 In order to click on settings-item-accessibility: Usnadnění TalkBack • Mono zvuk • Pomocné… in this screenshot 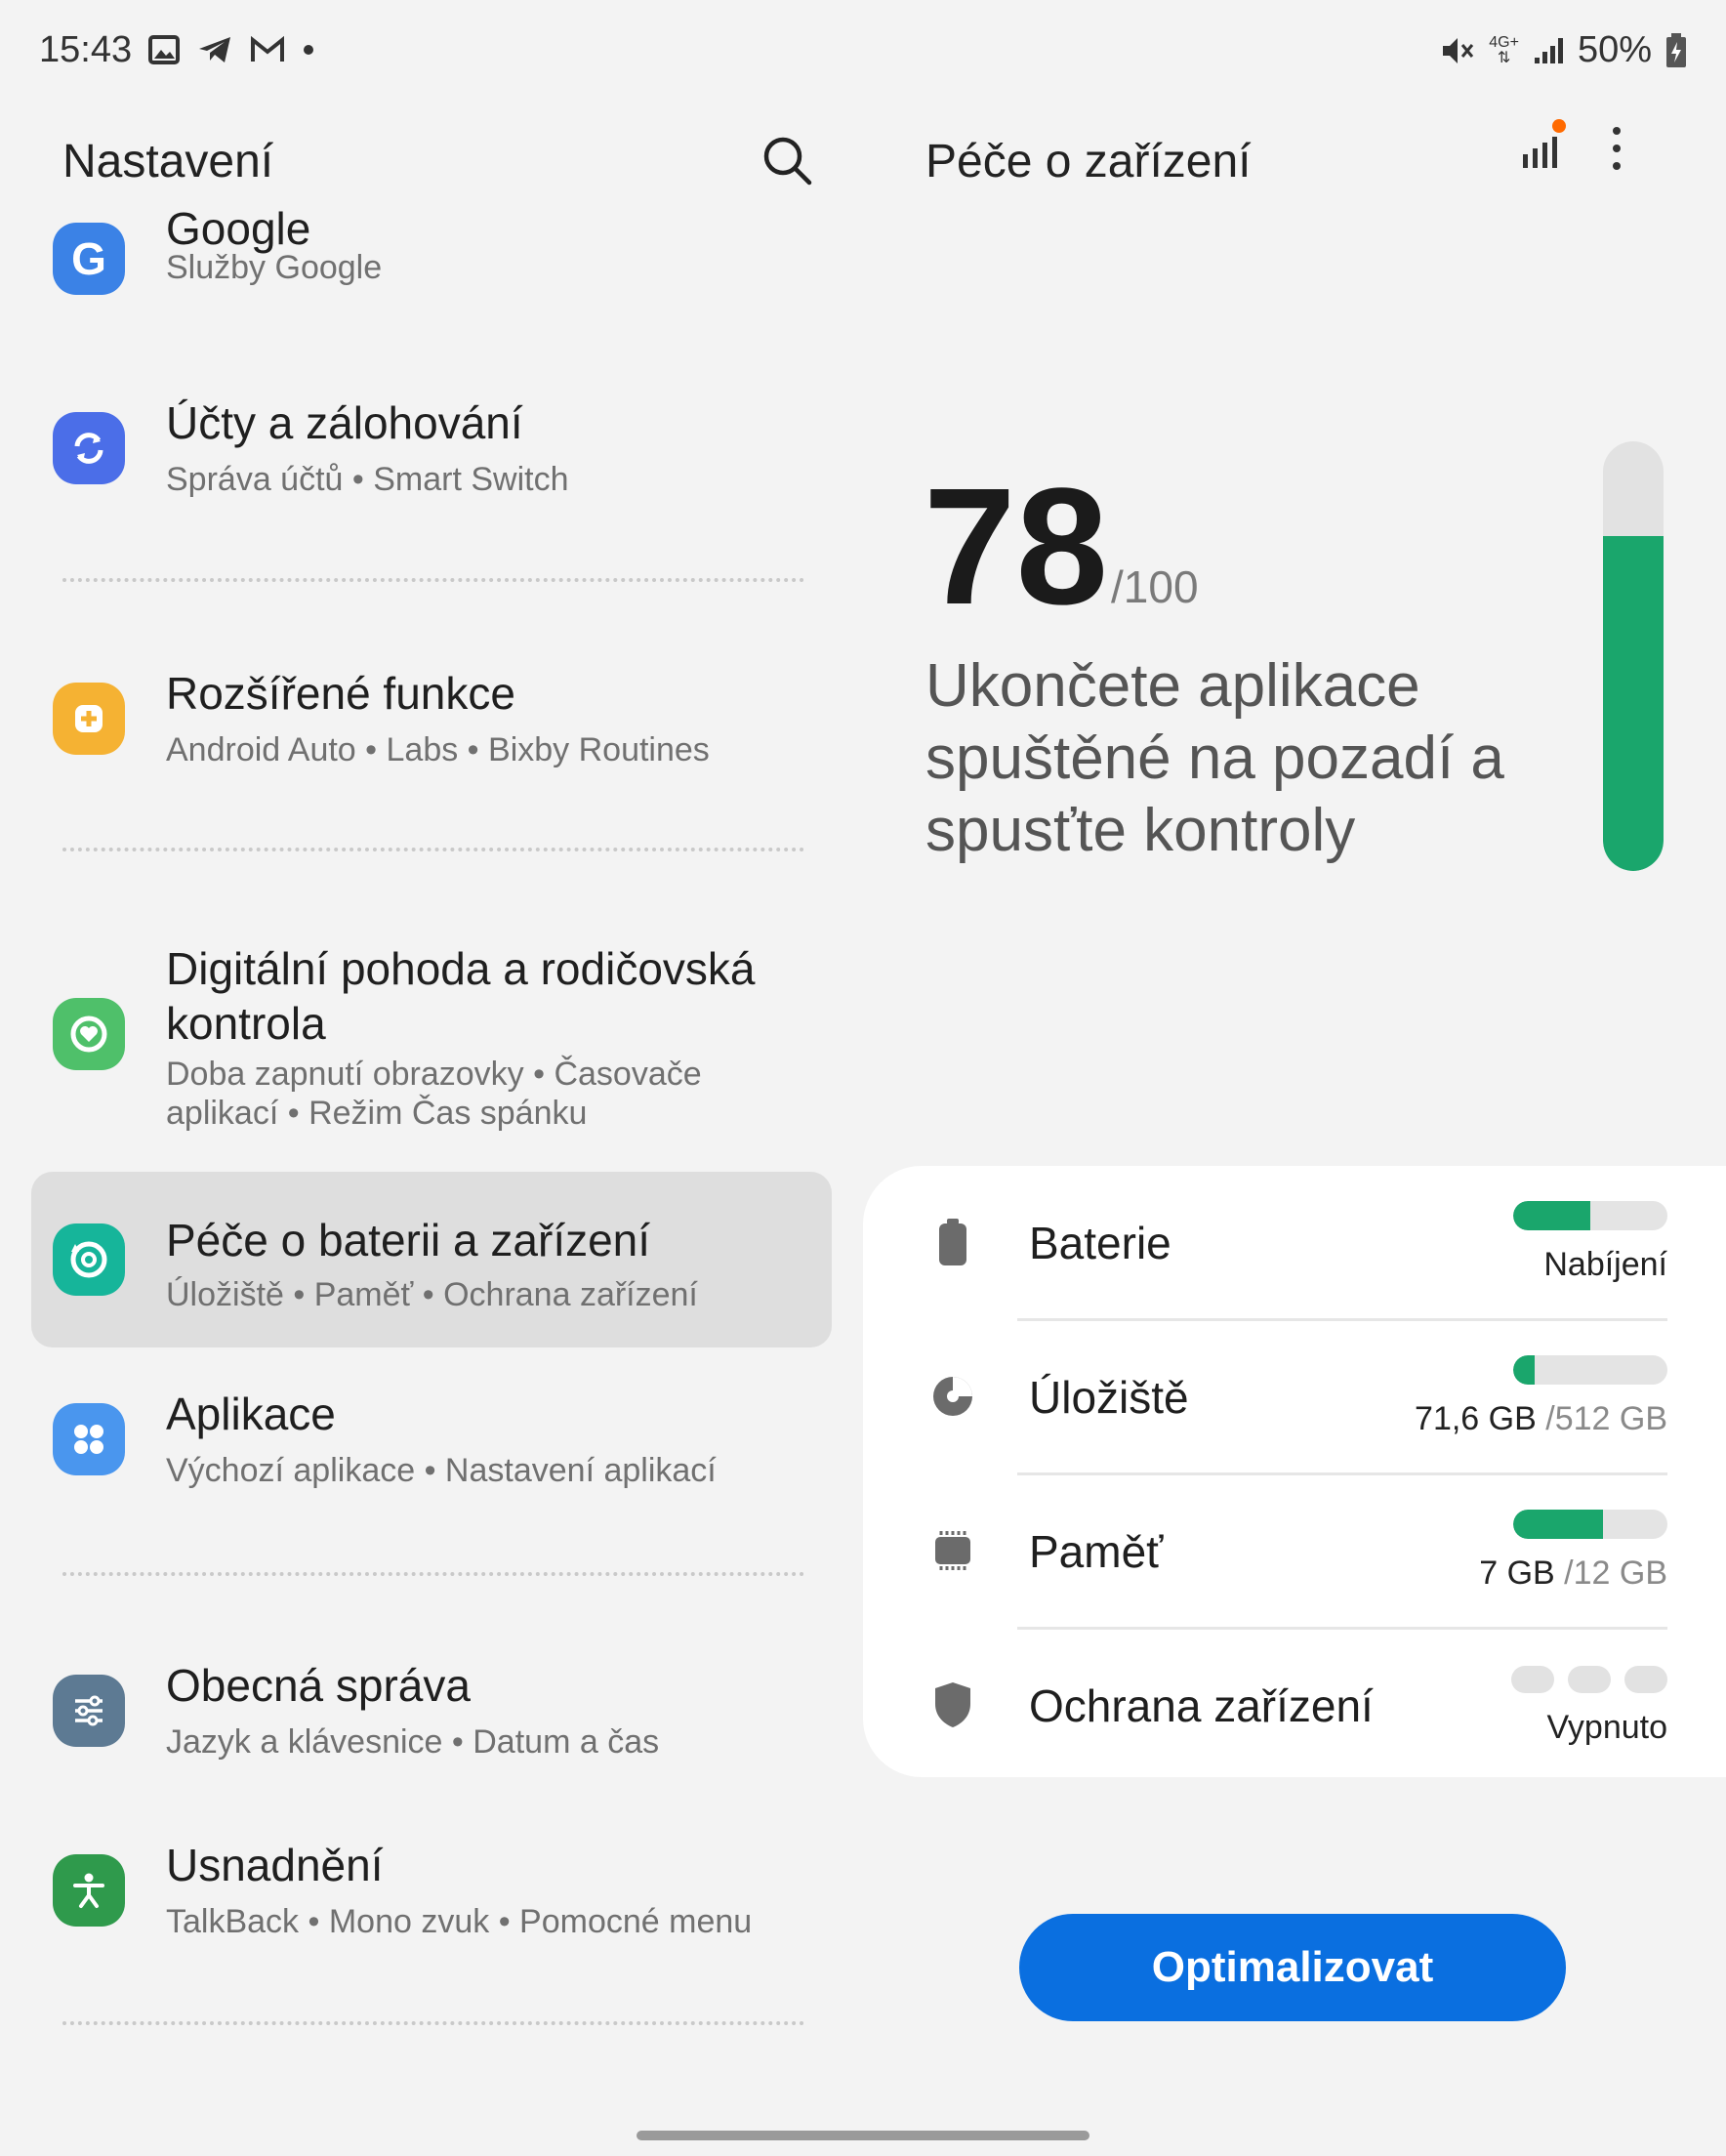, I will do `click(431, 1891)`.